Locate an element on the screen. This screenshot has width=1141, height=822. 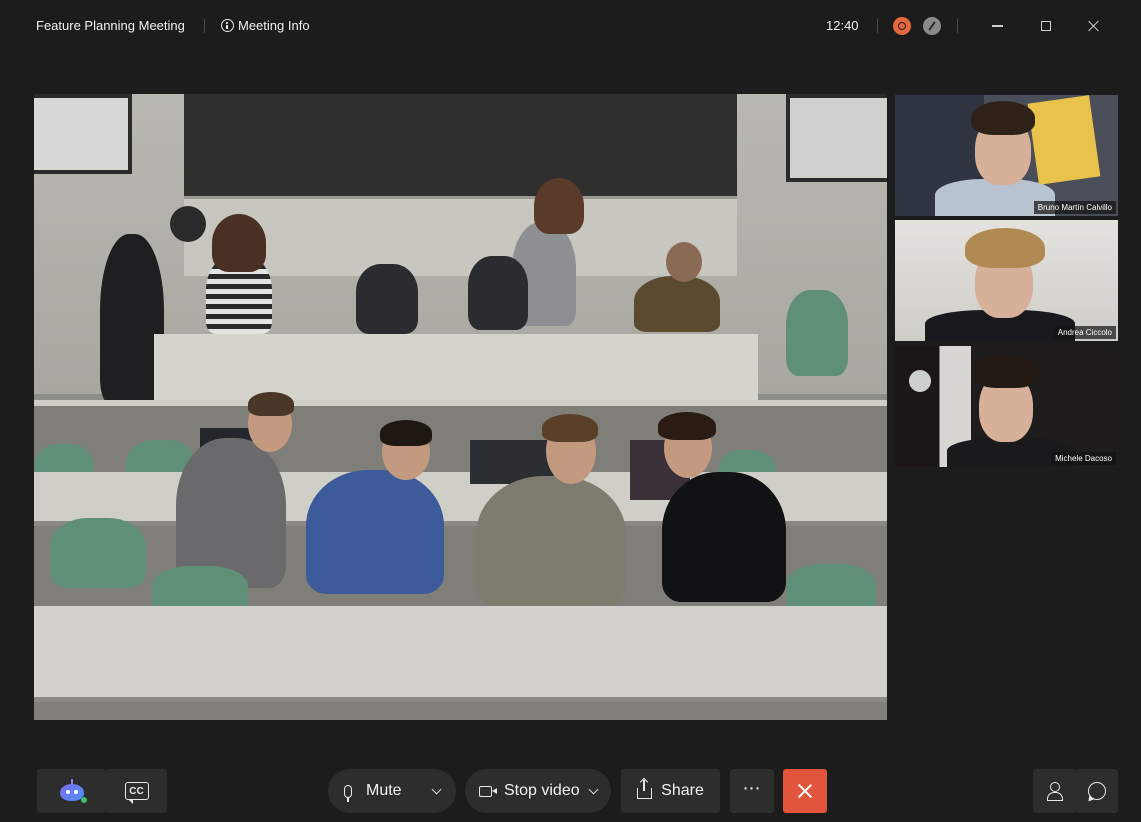
maximize-button is located at coordinates (1046, 26).